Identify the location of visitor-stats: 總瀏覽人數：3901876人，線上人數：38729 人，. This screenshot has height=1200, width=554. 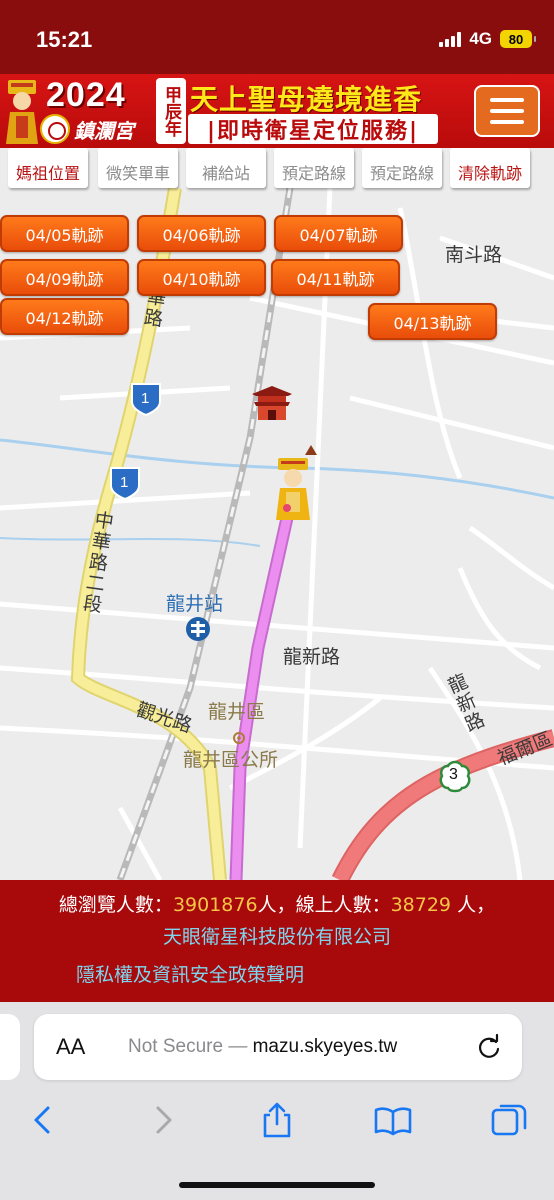
(277, 903).